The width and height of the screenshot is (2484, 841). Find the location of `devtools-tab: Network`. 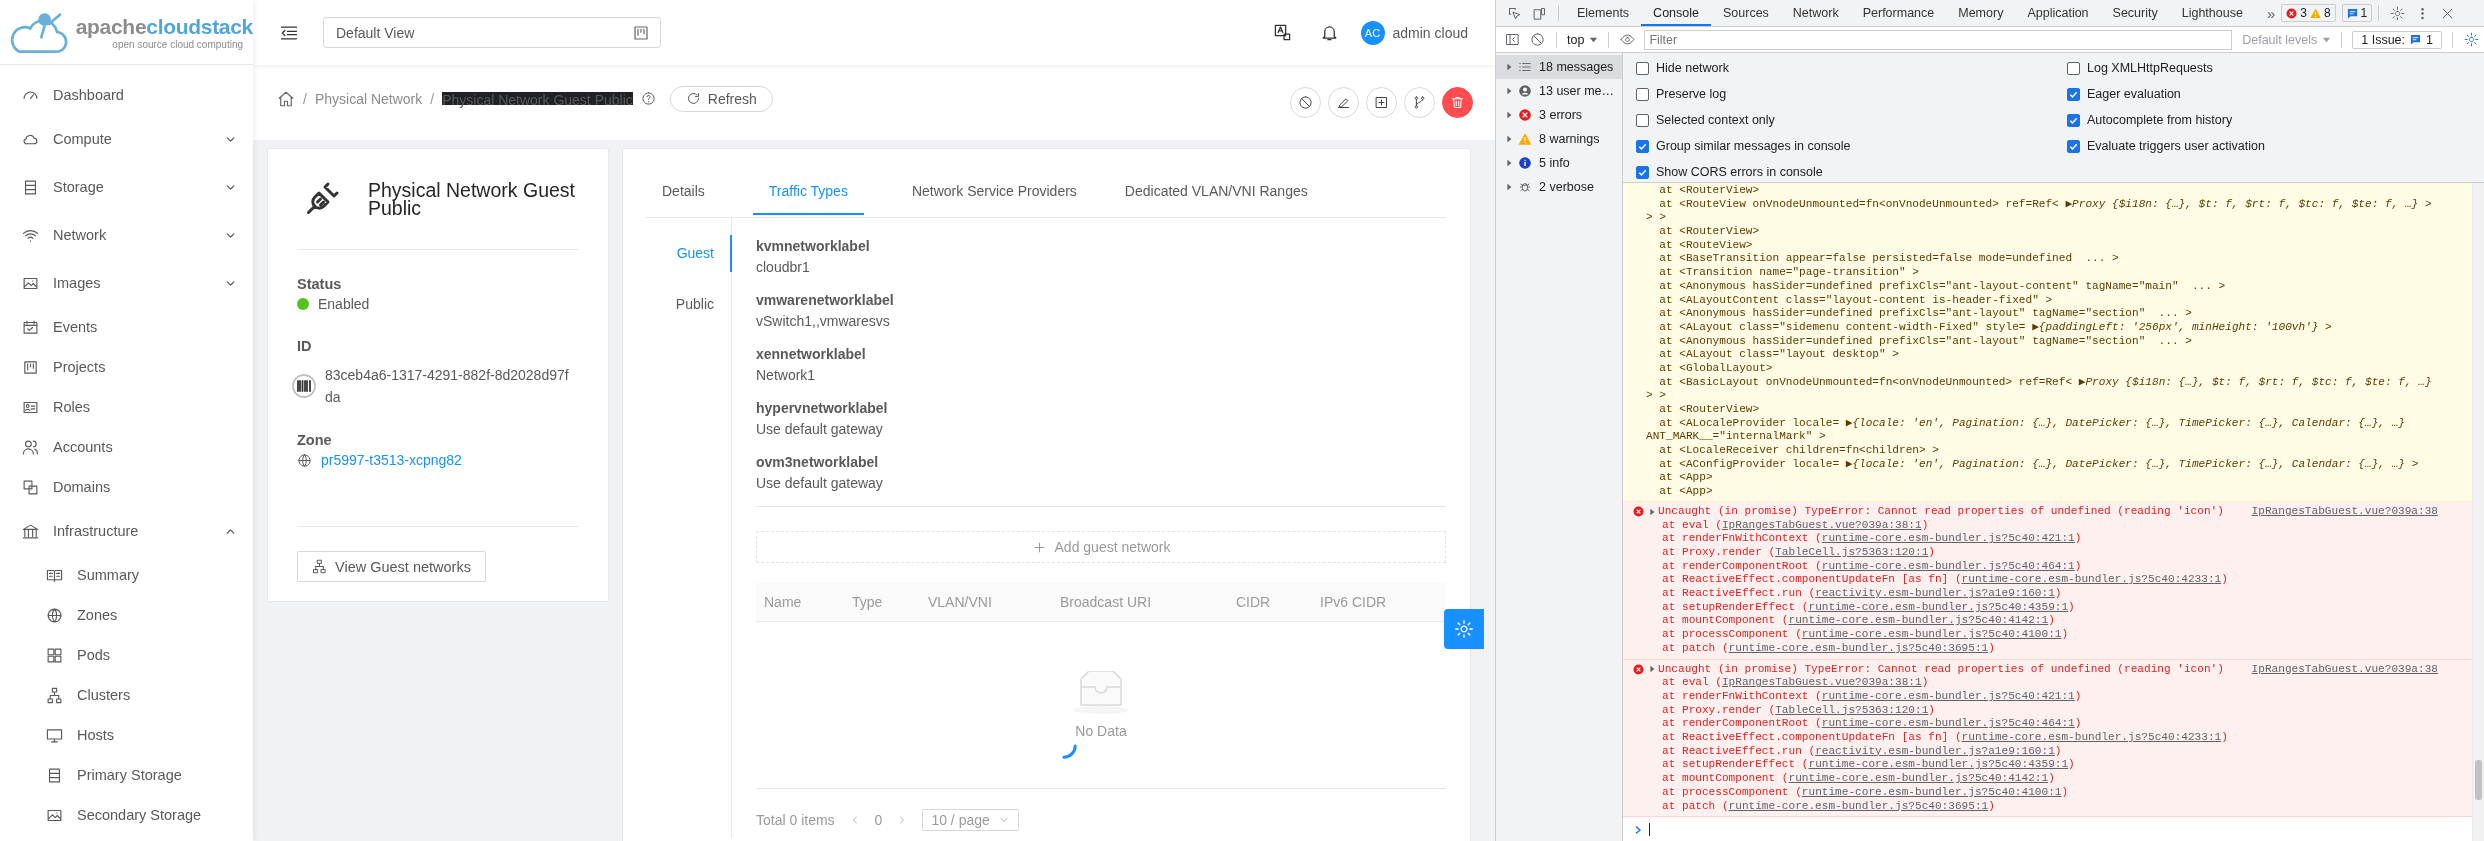

devtools-tab: Network is located at coordinates (1815, 13).